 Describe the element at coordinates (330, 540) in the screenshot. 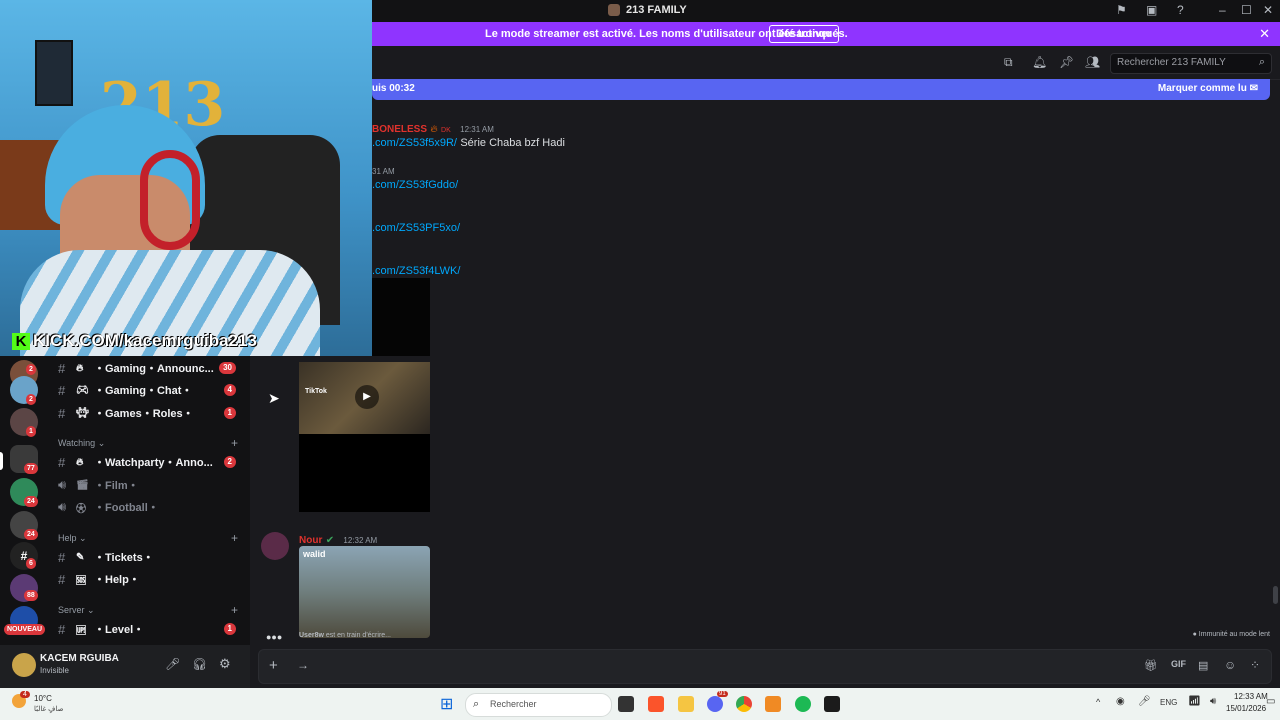

I see `verified-icon: ✔` at that location.